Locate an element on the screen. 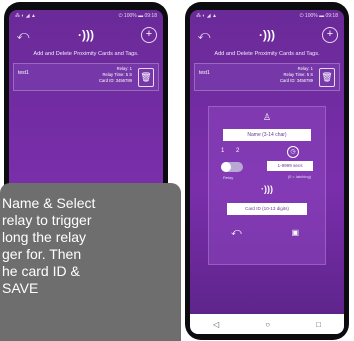 The height and width of the screenshot is (341, 354). relay-2-label: 2 is located at coordinates (237, 151).